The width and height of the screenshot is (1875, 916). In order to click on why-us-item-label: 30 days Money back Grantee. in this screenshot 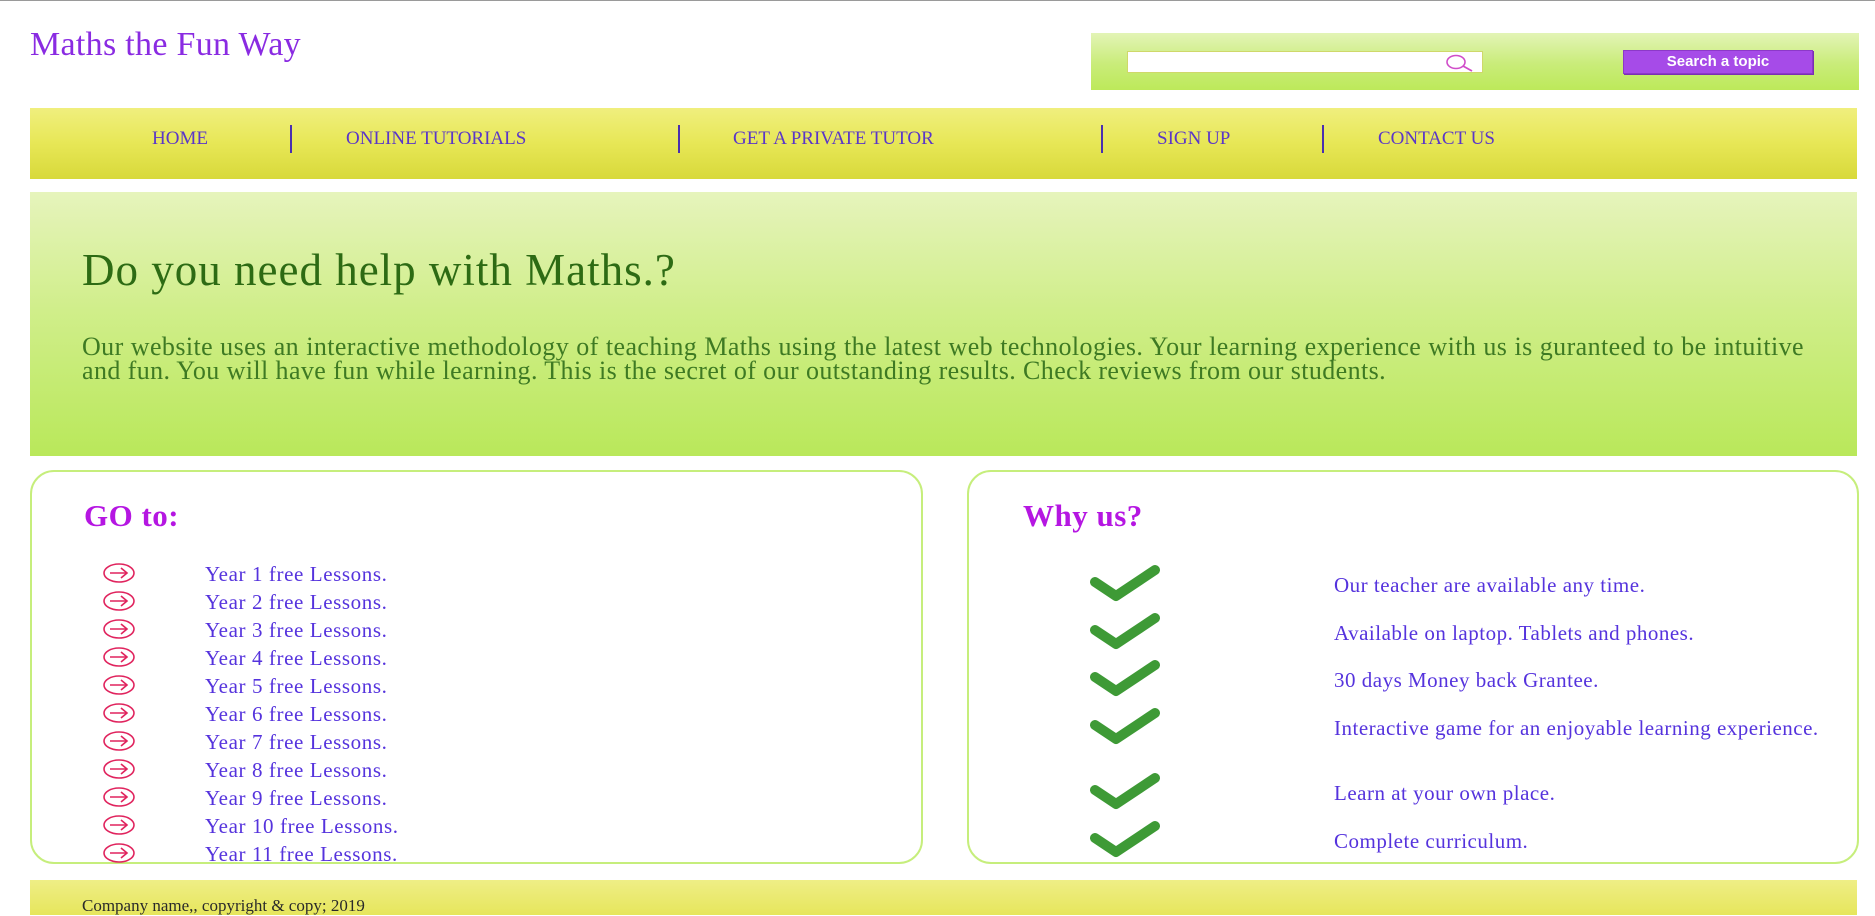, I will do `click(1466, 680)`.